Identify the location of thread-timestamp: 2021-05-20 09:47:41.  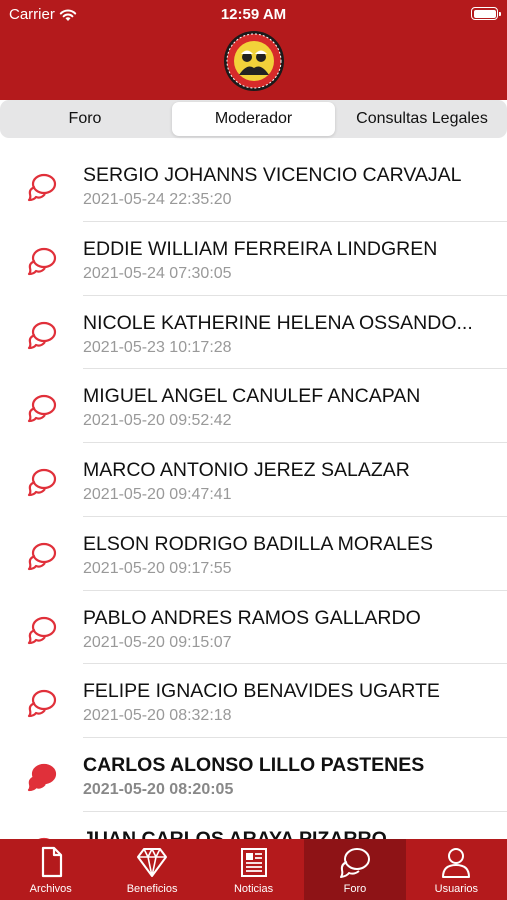
(157, 494).